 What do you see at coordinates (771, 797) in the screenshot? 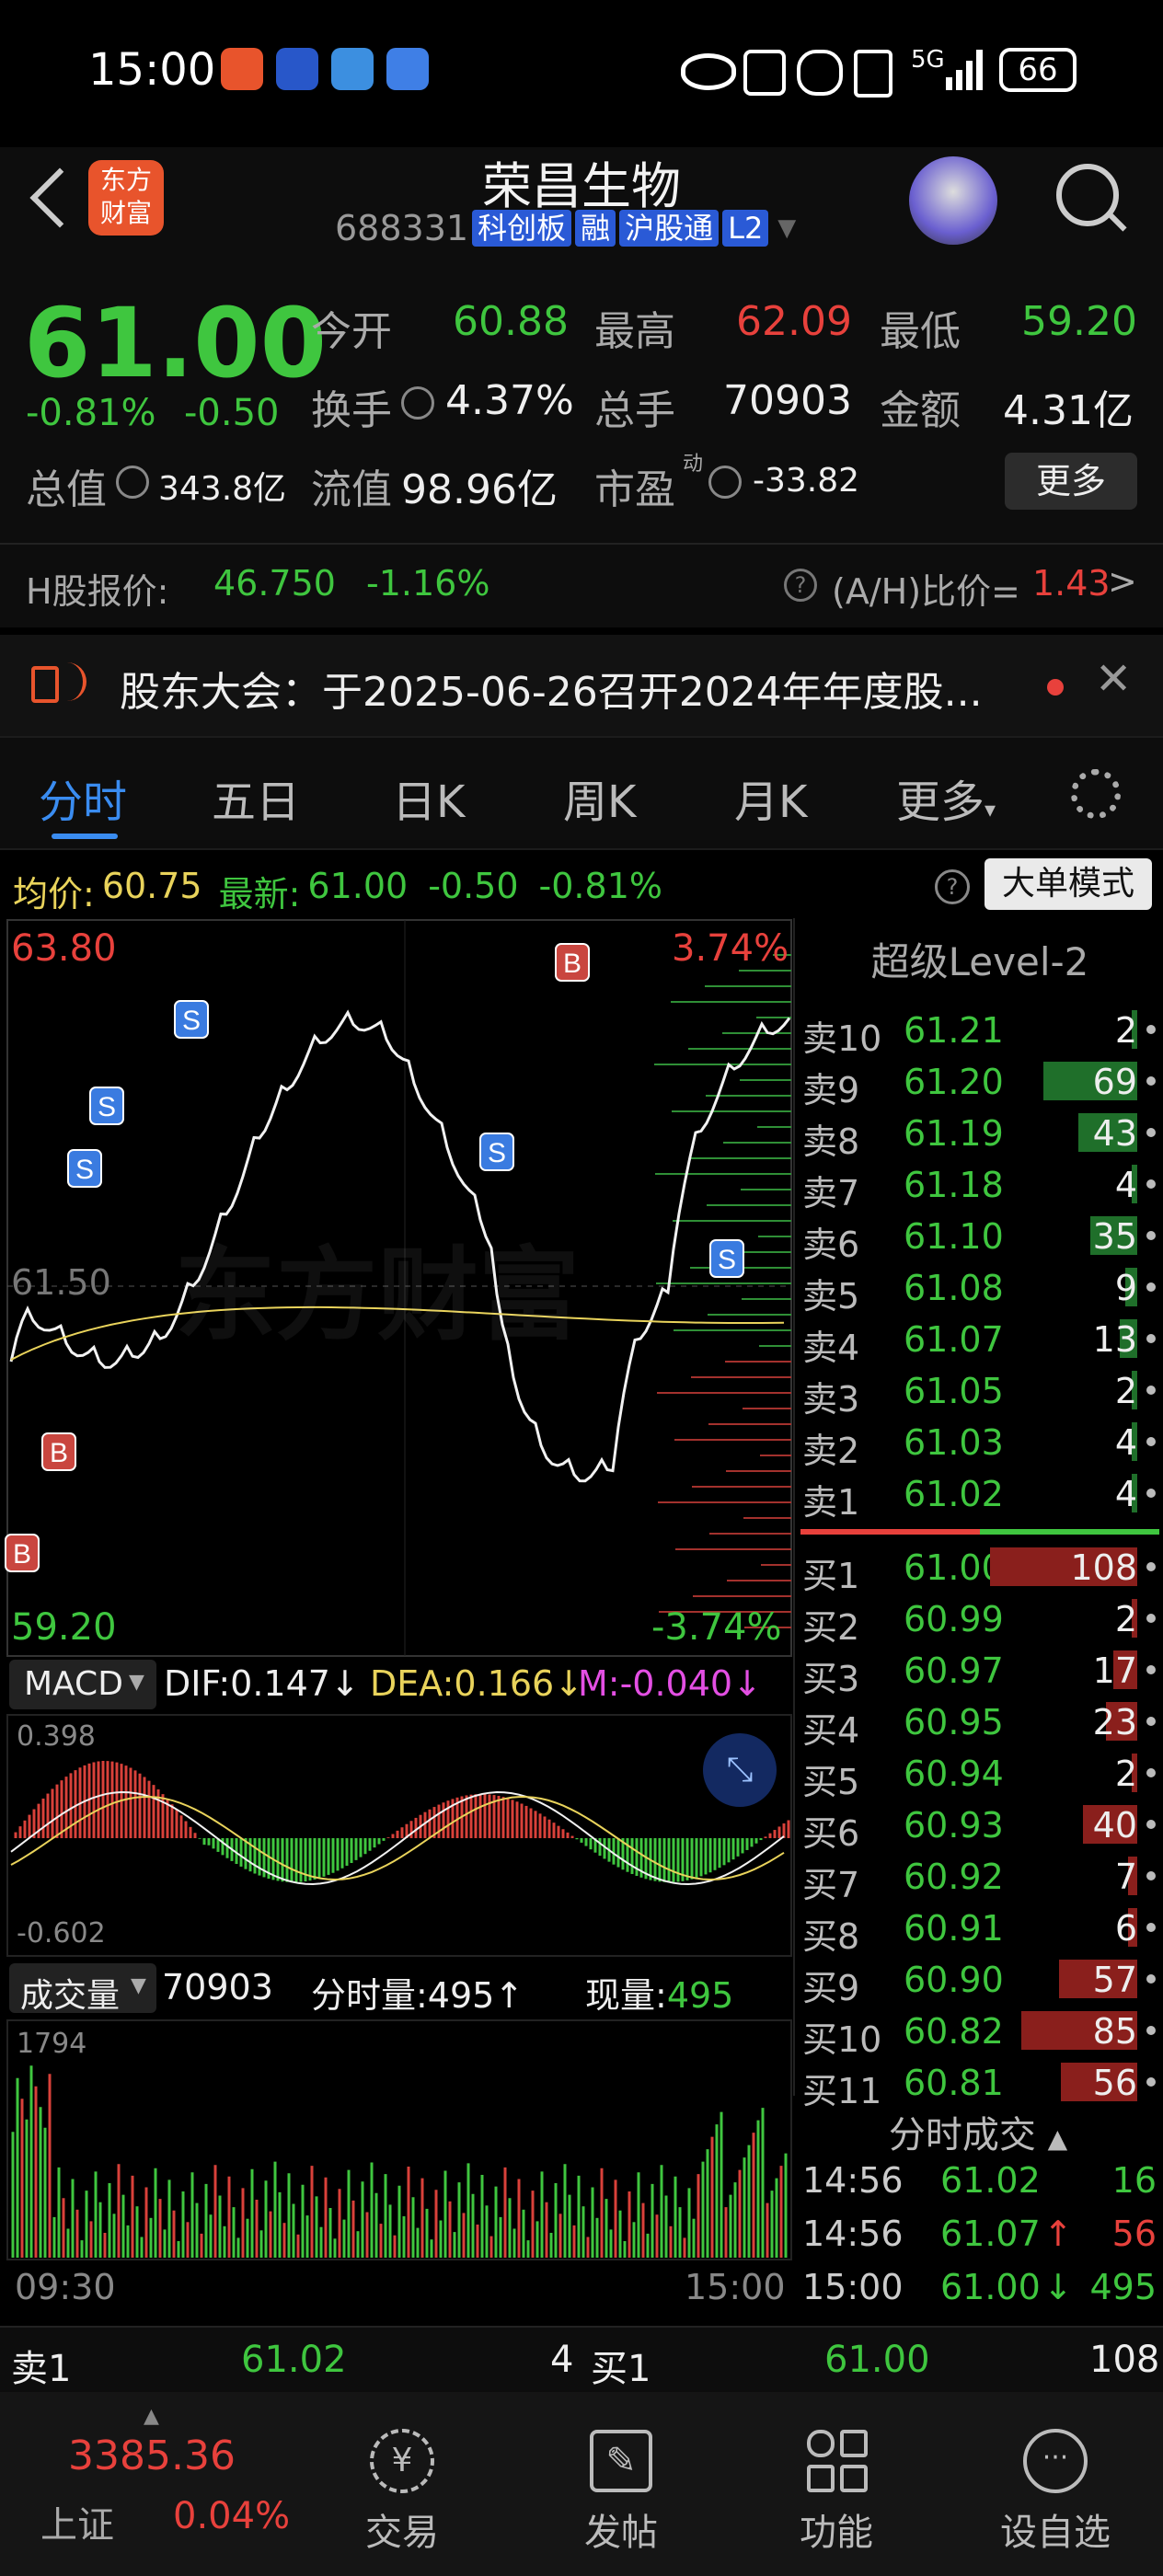
I see `tab-monthly-k: 月K` at bounding box center [771, 797].